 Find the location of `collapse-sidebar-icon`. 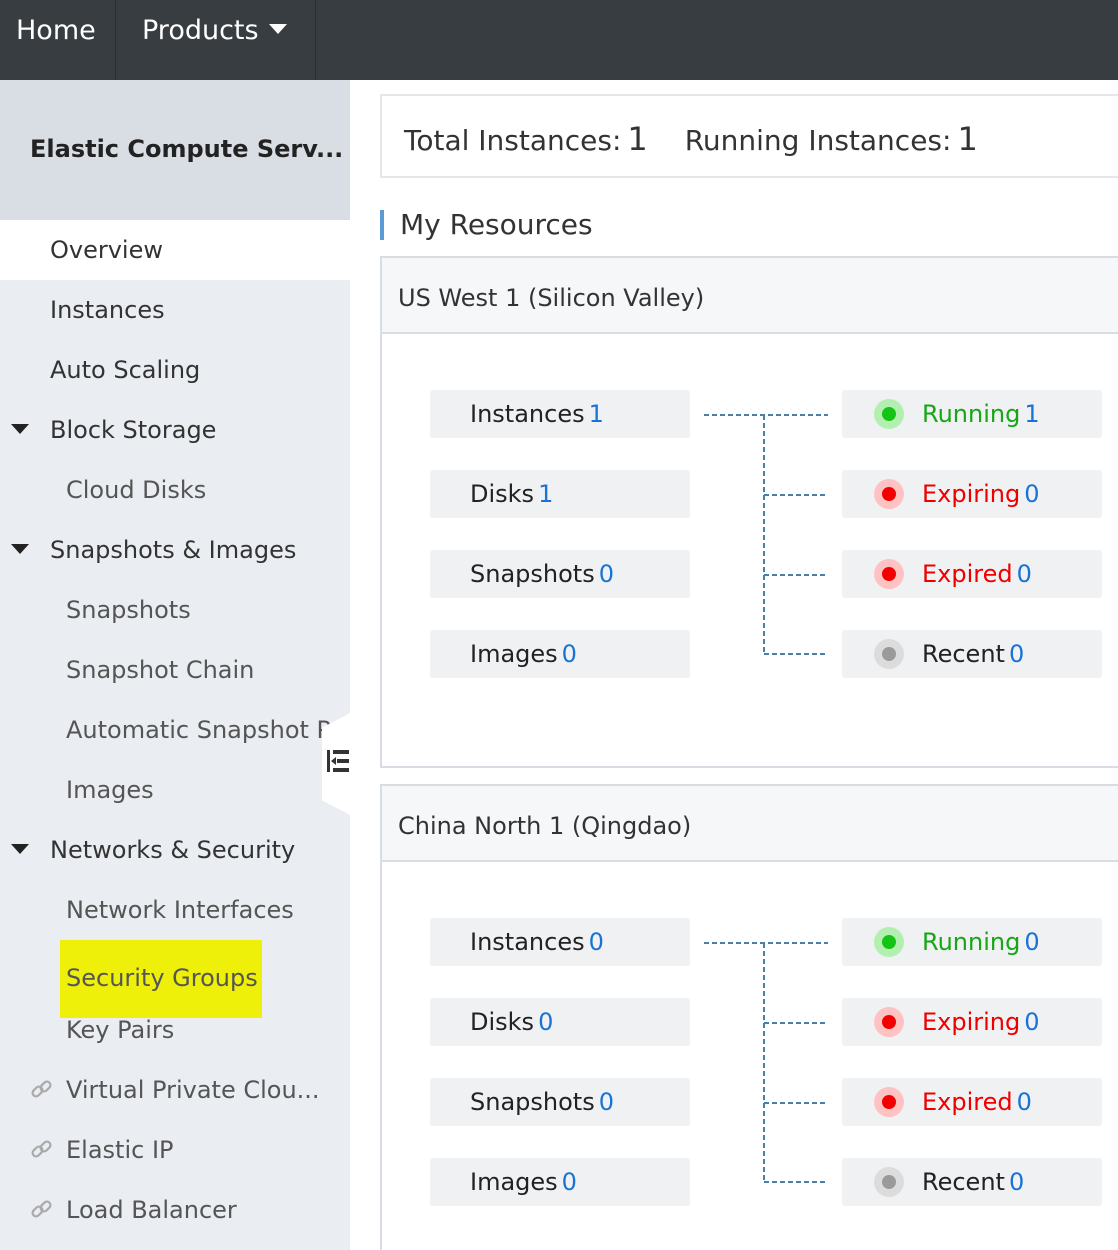

collapse-sidebar-icon is located at coordinates (338, 761).